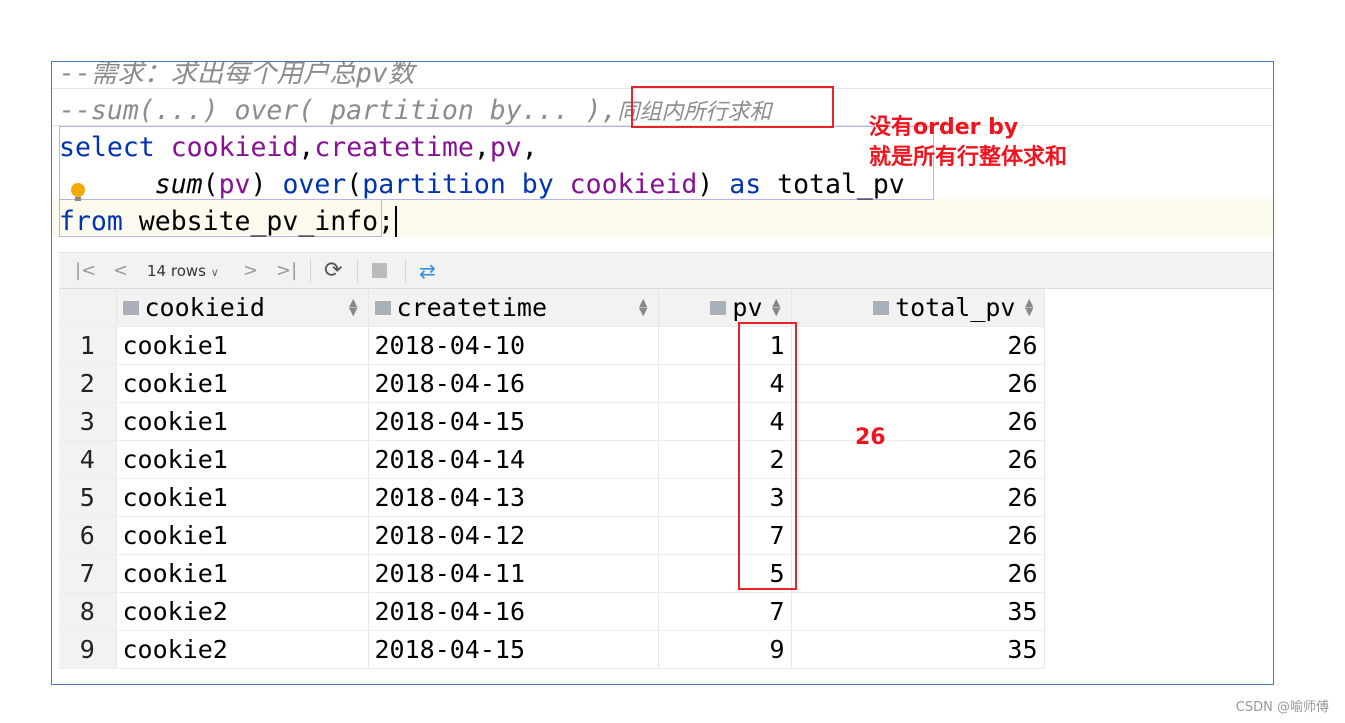  I want to click on annotation-sum: 26, so click(870, 437).